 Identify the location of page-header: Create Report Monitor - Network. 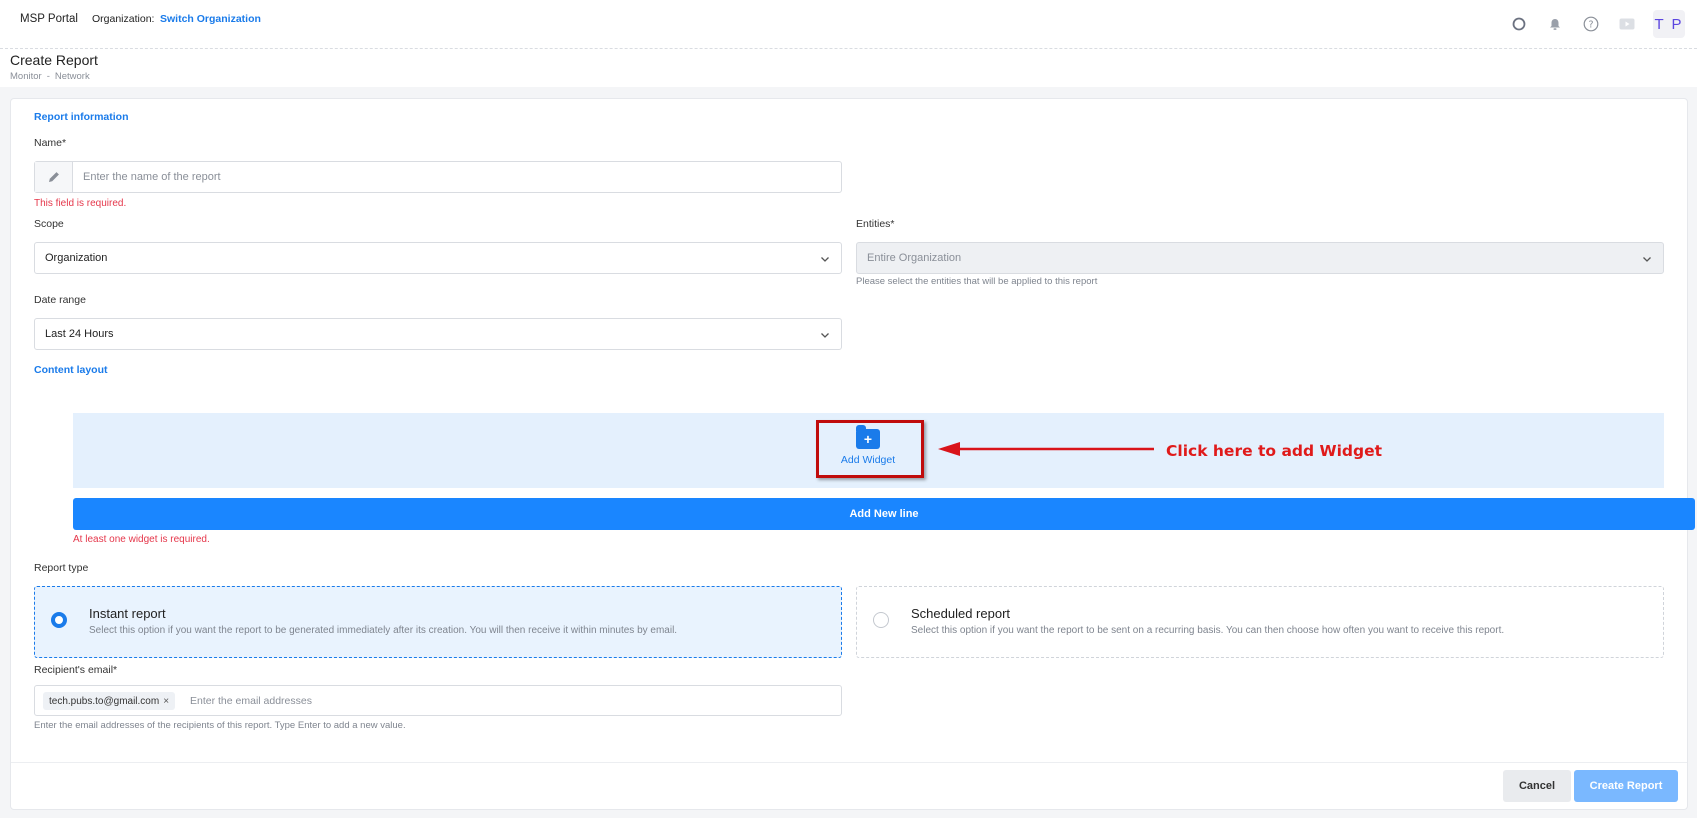
(848, 68).